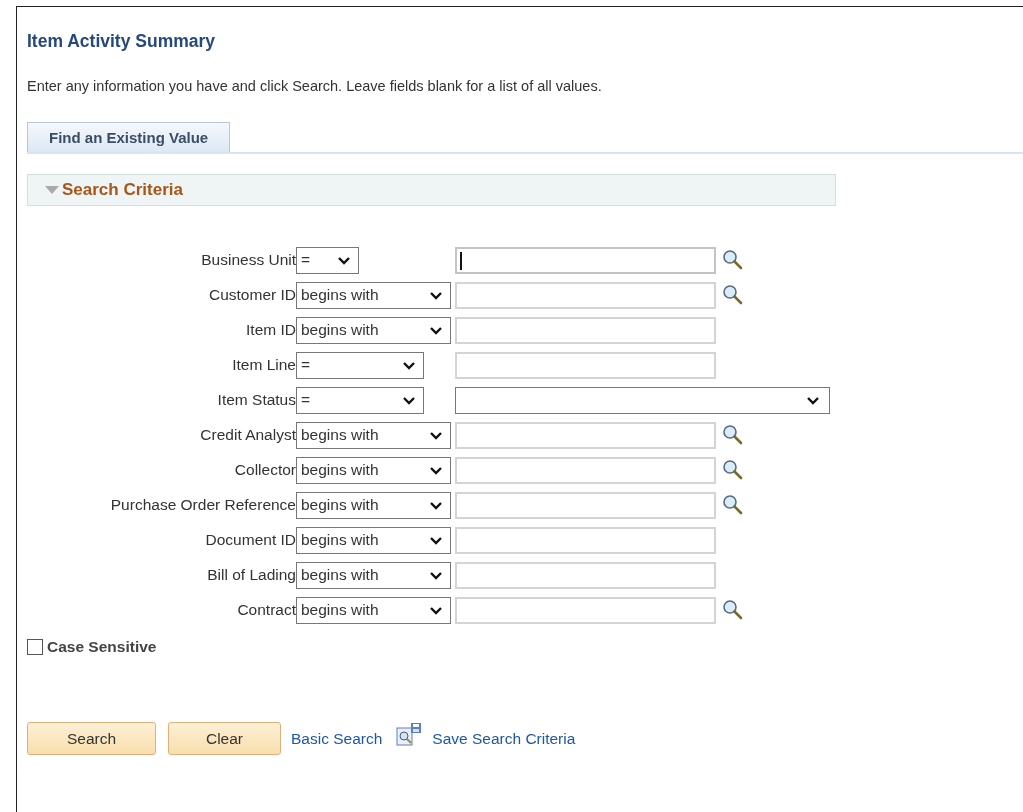 This screenshot has height=812, width=1023. What do you see at coordinates (642, 400) in the screenshot?
I see `status-select` at bounding box center [642, 400].